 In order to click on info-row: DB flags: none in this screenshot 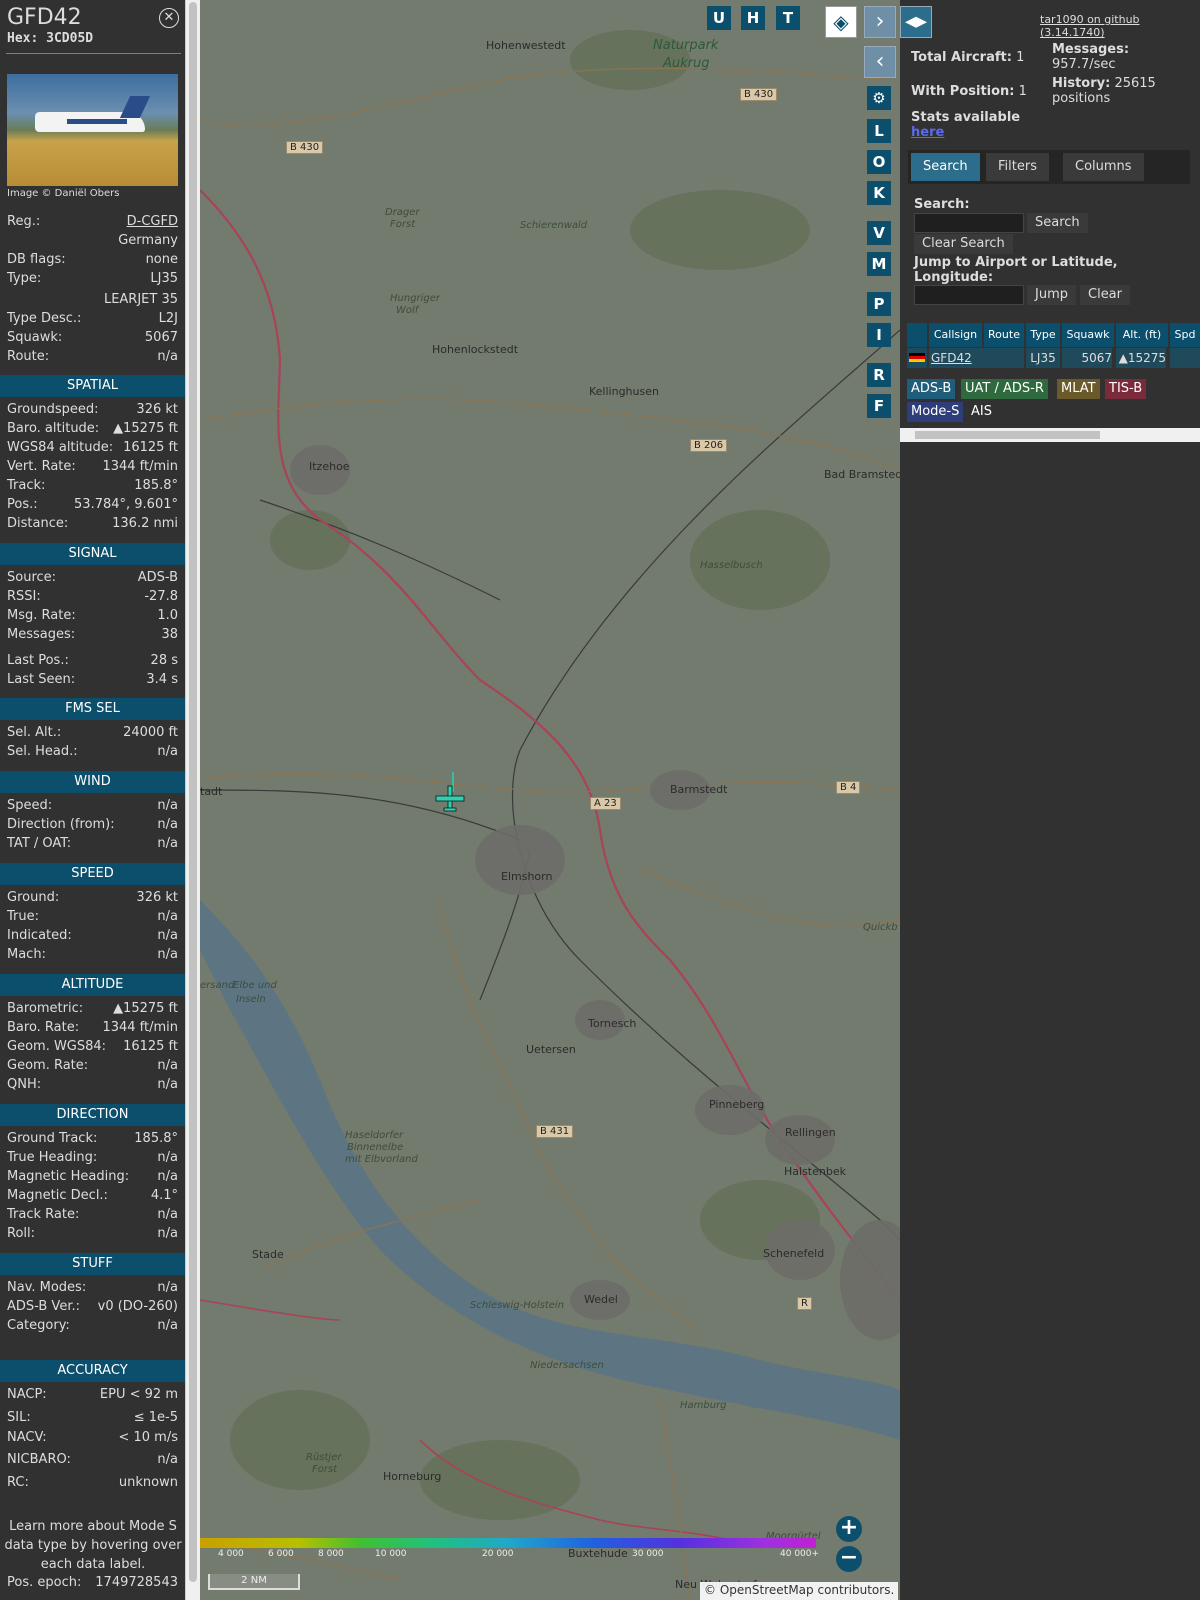, I will do `click(92, 261)`.